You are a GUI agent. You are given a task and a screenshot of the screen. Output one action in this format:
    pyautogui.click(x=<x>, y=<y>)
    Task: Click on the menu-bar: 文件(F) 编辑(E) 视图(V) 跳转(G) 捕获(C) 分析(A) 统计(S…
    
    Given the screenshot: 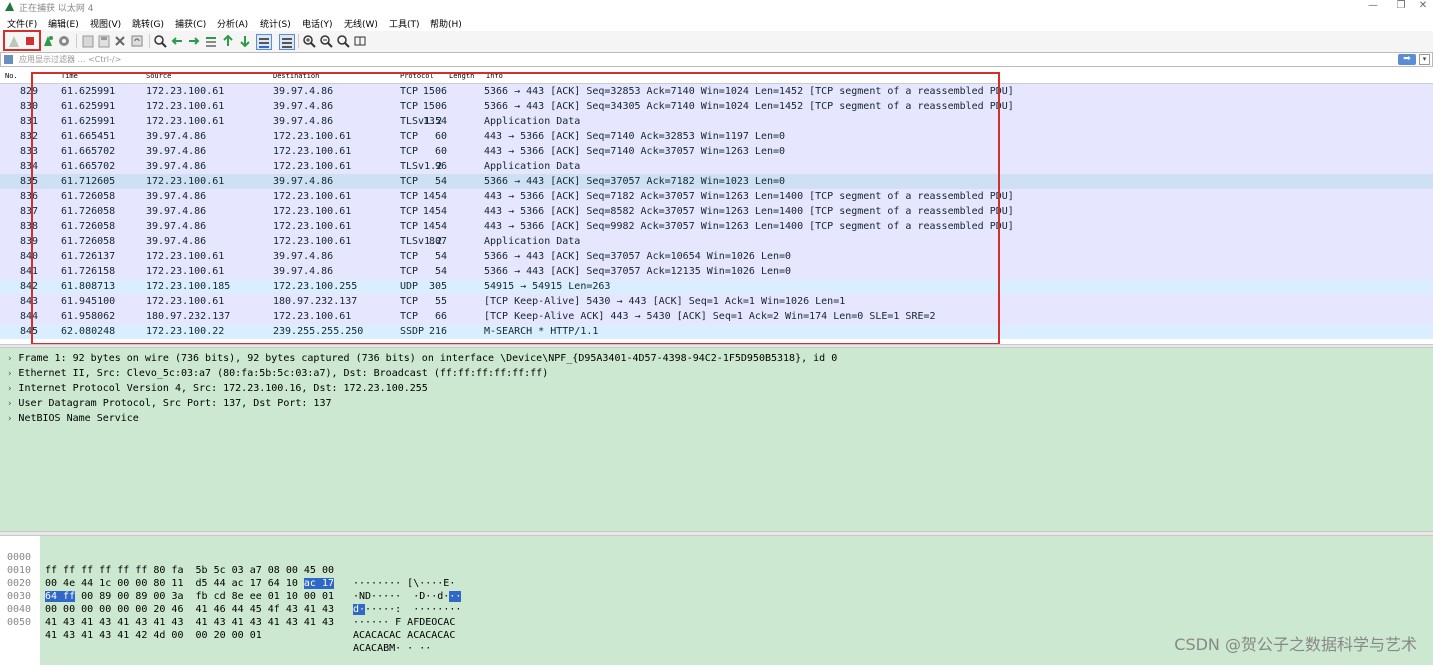 What is the action you would take?
    pyautogui.click(x=716, y=22)
    